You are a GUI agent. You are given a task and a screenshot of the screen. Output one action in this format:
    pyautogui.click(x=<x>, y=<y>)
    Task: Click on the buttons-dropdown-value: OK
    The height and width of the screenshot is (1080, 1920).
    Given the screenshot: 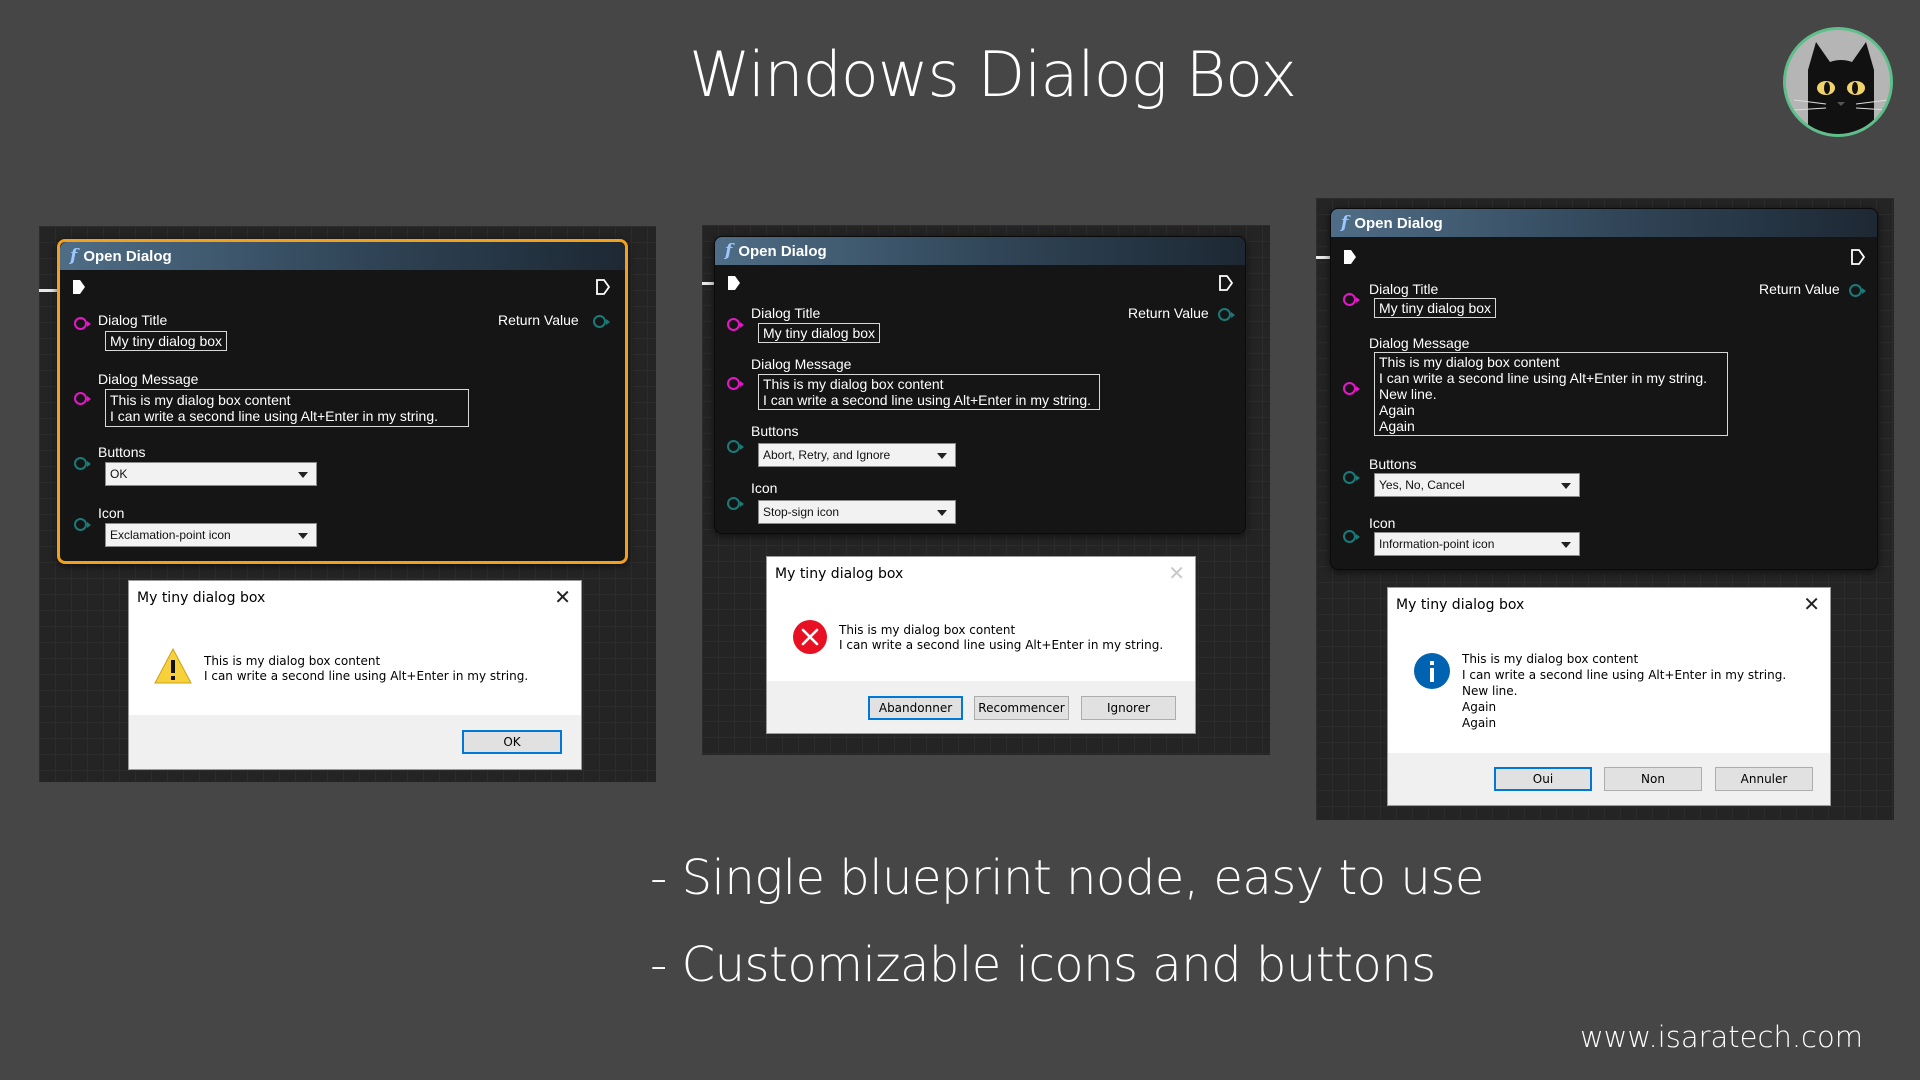 What is the action you would take?
    pyautogui.click(x=119, y=474)
    